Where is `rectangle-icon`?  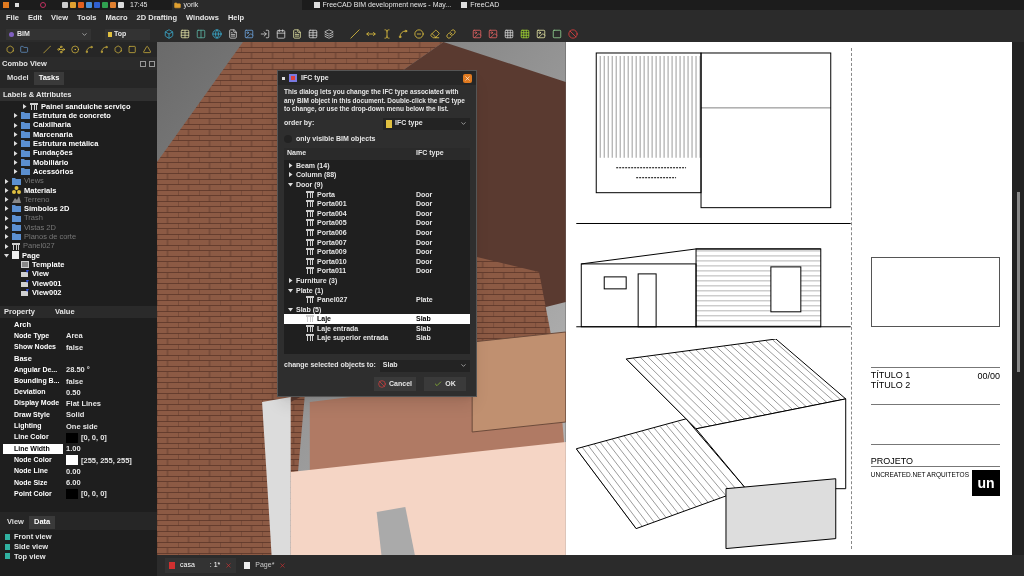
rectangle-icon is located at coordinates (132, 49).